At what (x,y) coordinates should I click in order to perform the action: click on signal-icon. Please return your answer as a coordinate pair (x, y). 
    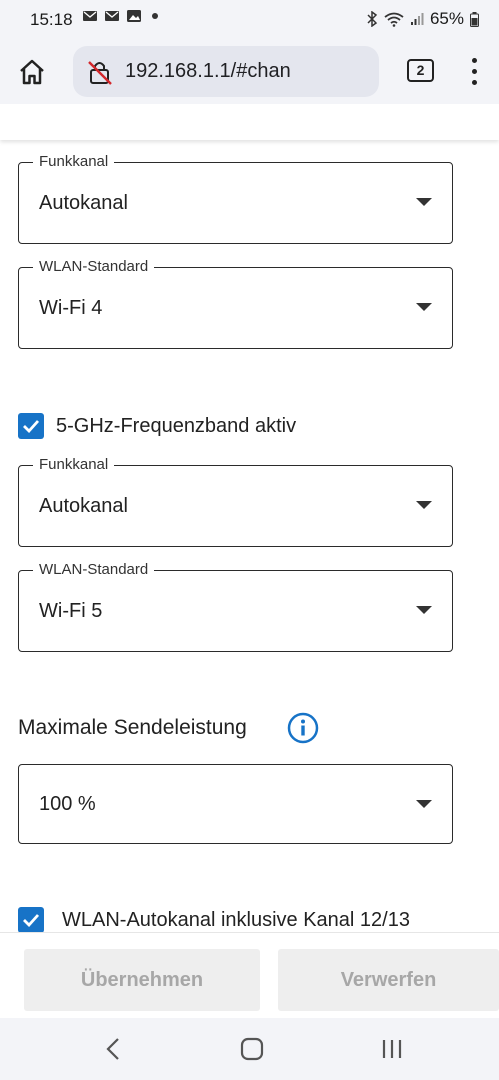
    Looking at the image, I should click on (417, 19).